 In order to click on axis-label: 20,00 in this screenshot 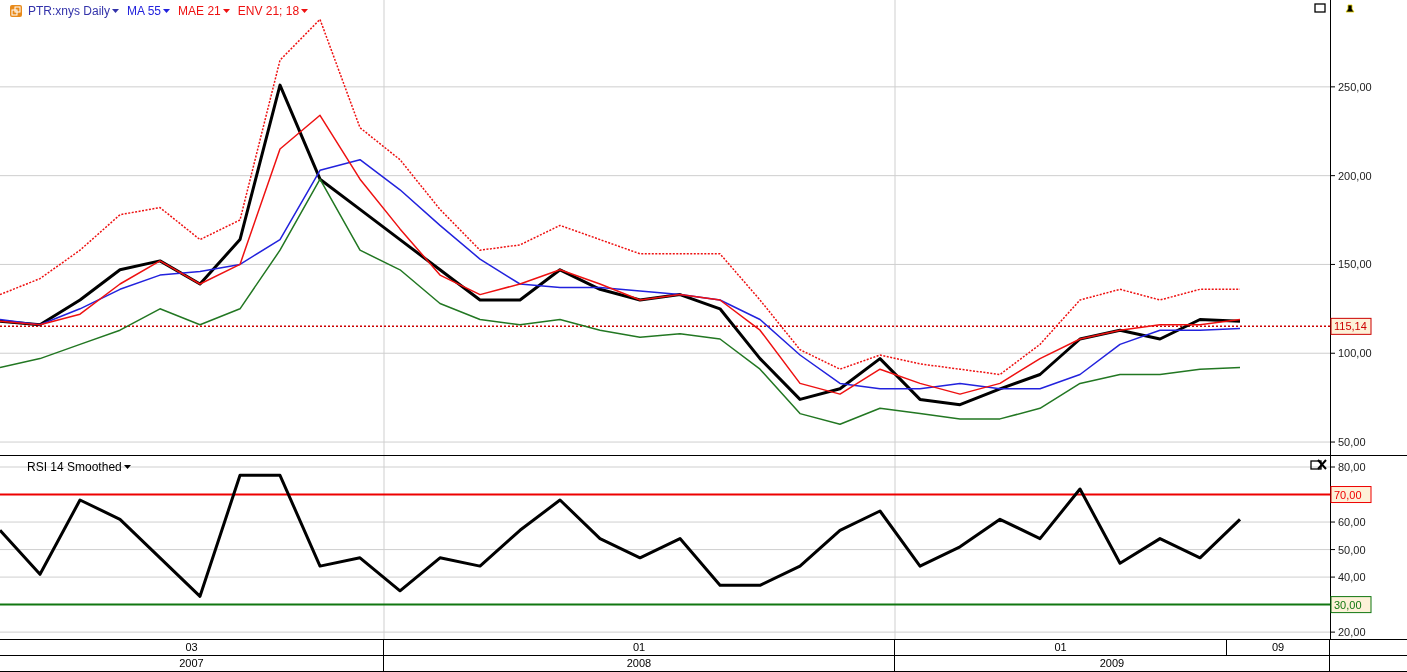, I will do `click(1352, 632)`.